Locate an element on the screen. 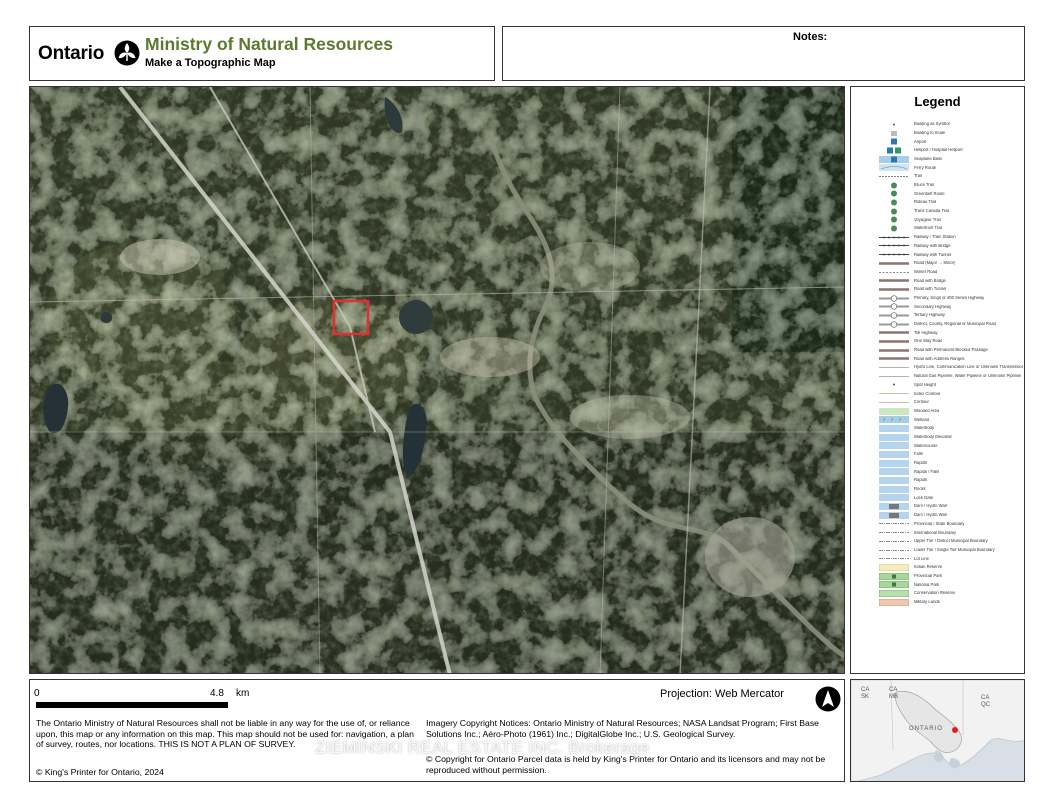 This screenshot has width=1050, height=812. ministry-title: Ministry of Natural Resources is located at coordinates (269, 44).